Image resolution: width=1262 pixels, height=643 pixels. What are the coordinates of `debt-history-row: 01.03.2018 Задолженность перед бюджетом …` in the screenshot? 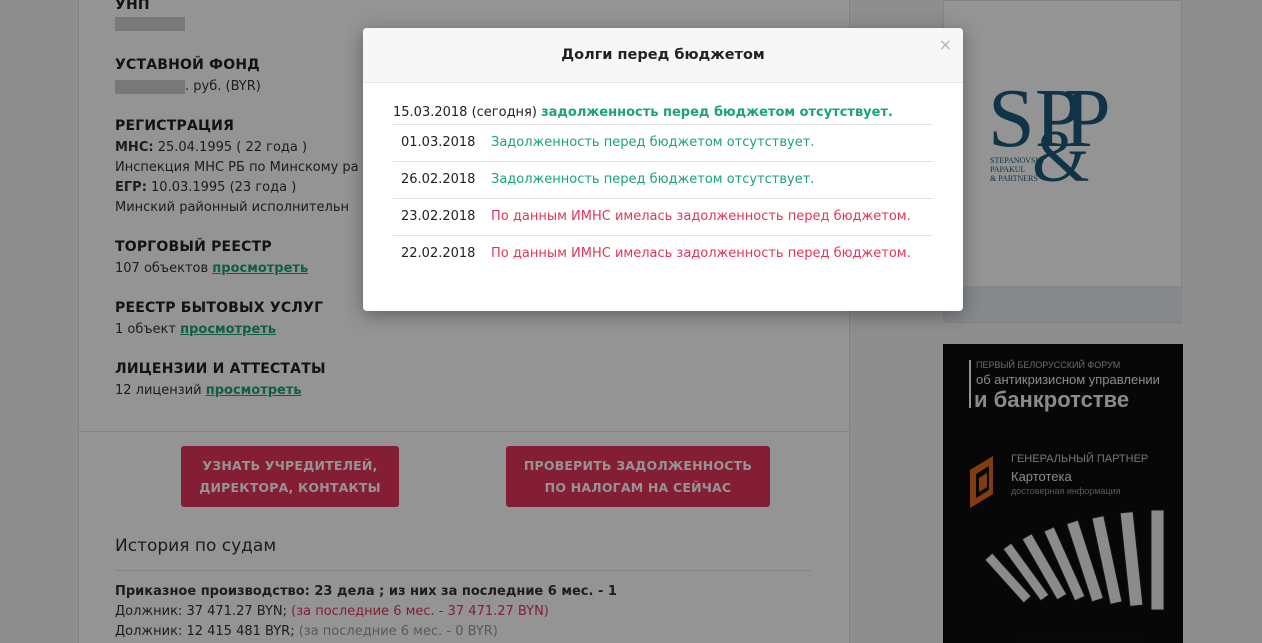 It's located at (663, 143).